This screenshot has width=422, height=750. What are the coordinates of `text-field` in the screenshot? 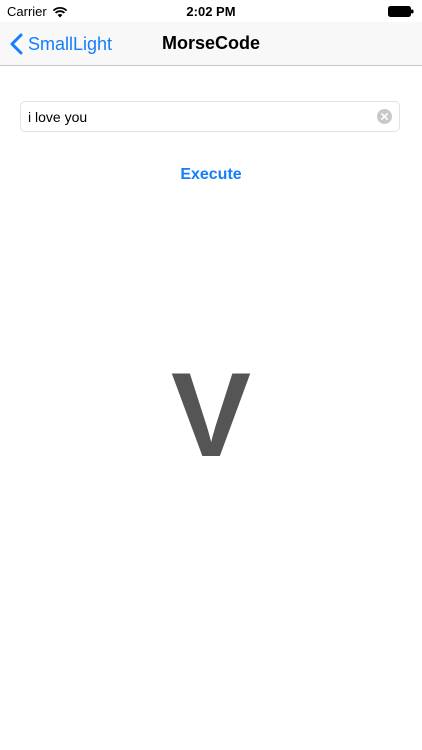 It's located at (210, 116).